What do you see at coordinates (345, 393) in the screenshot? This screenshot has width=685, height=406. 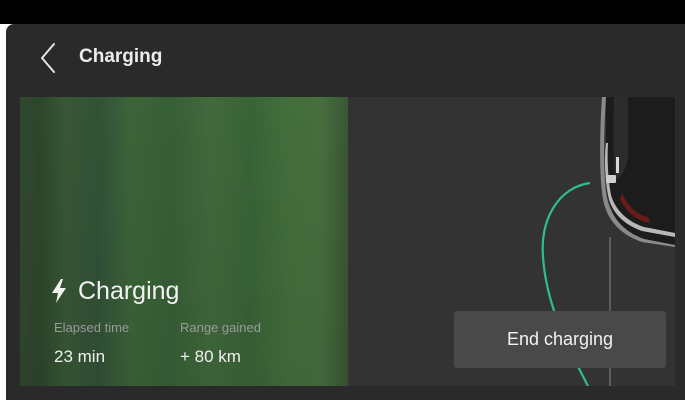 I see `bottom-strip` at bounding box center [345, 393].